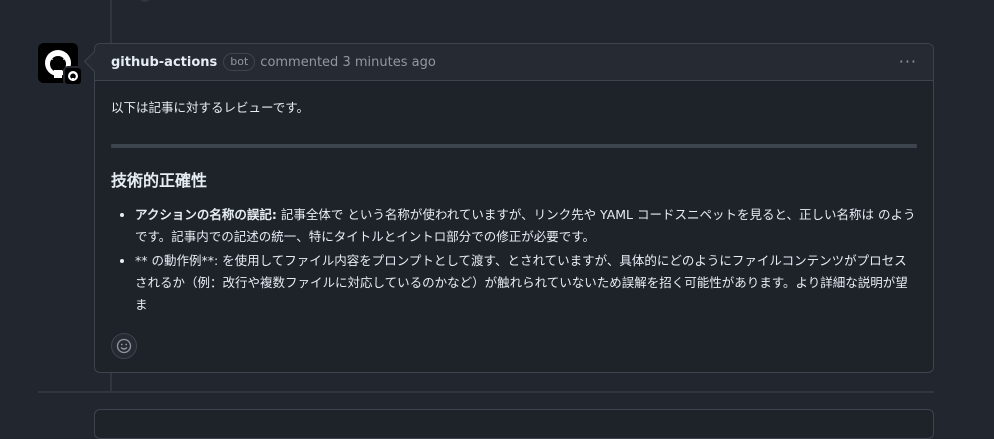  I want to click on timeline-marker, so click(145, 1).